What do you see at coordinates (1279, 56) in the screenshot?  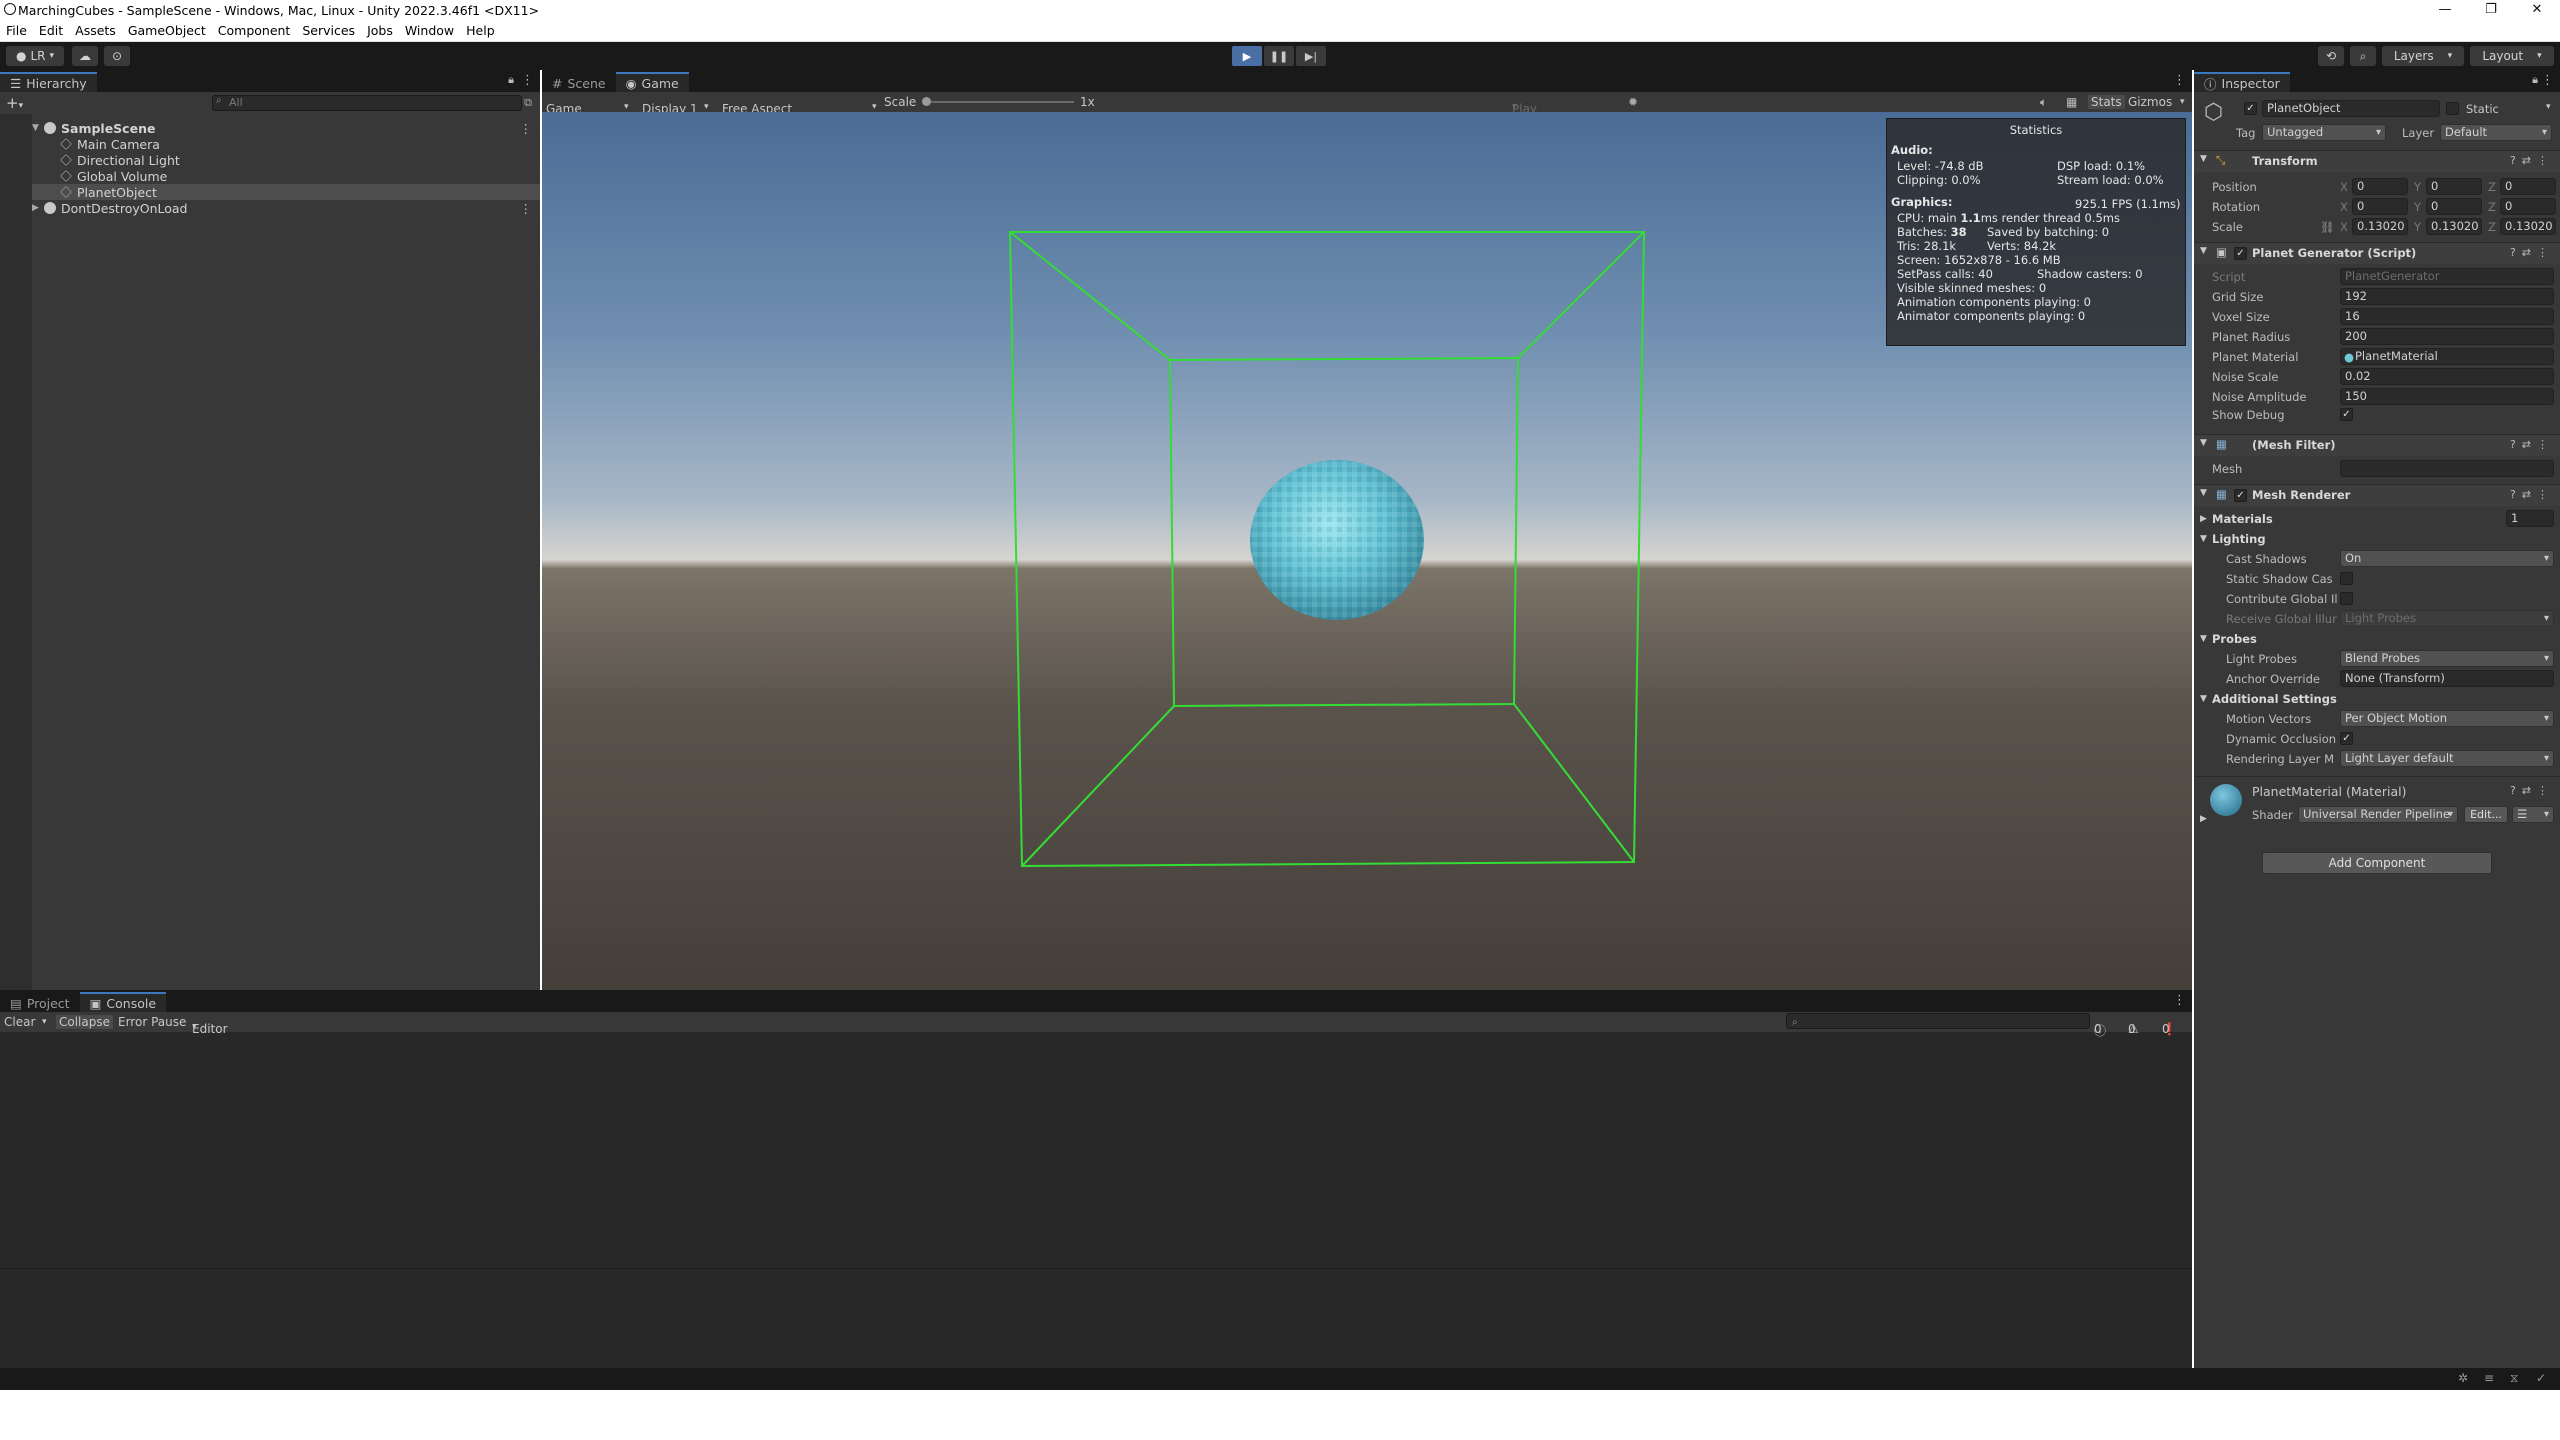 I see `pause-button: ❚❚` at bounding box center [1279, 56].